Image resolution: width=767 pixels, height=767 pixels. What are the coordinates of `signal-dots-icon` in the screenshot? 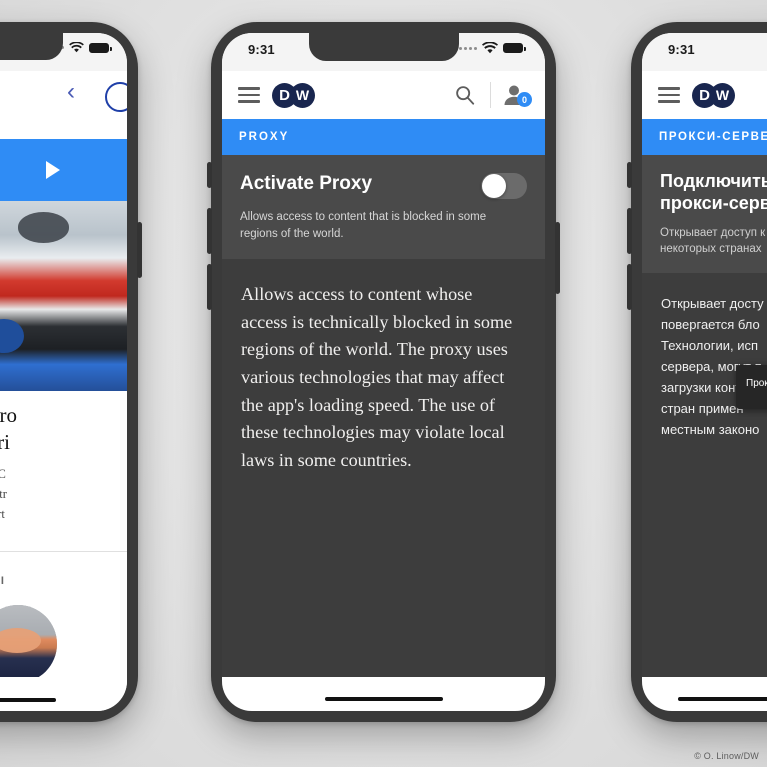 It's located at (468, 48).